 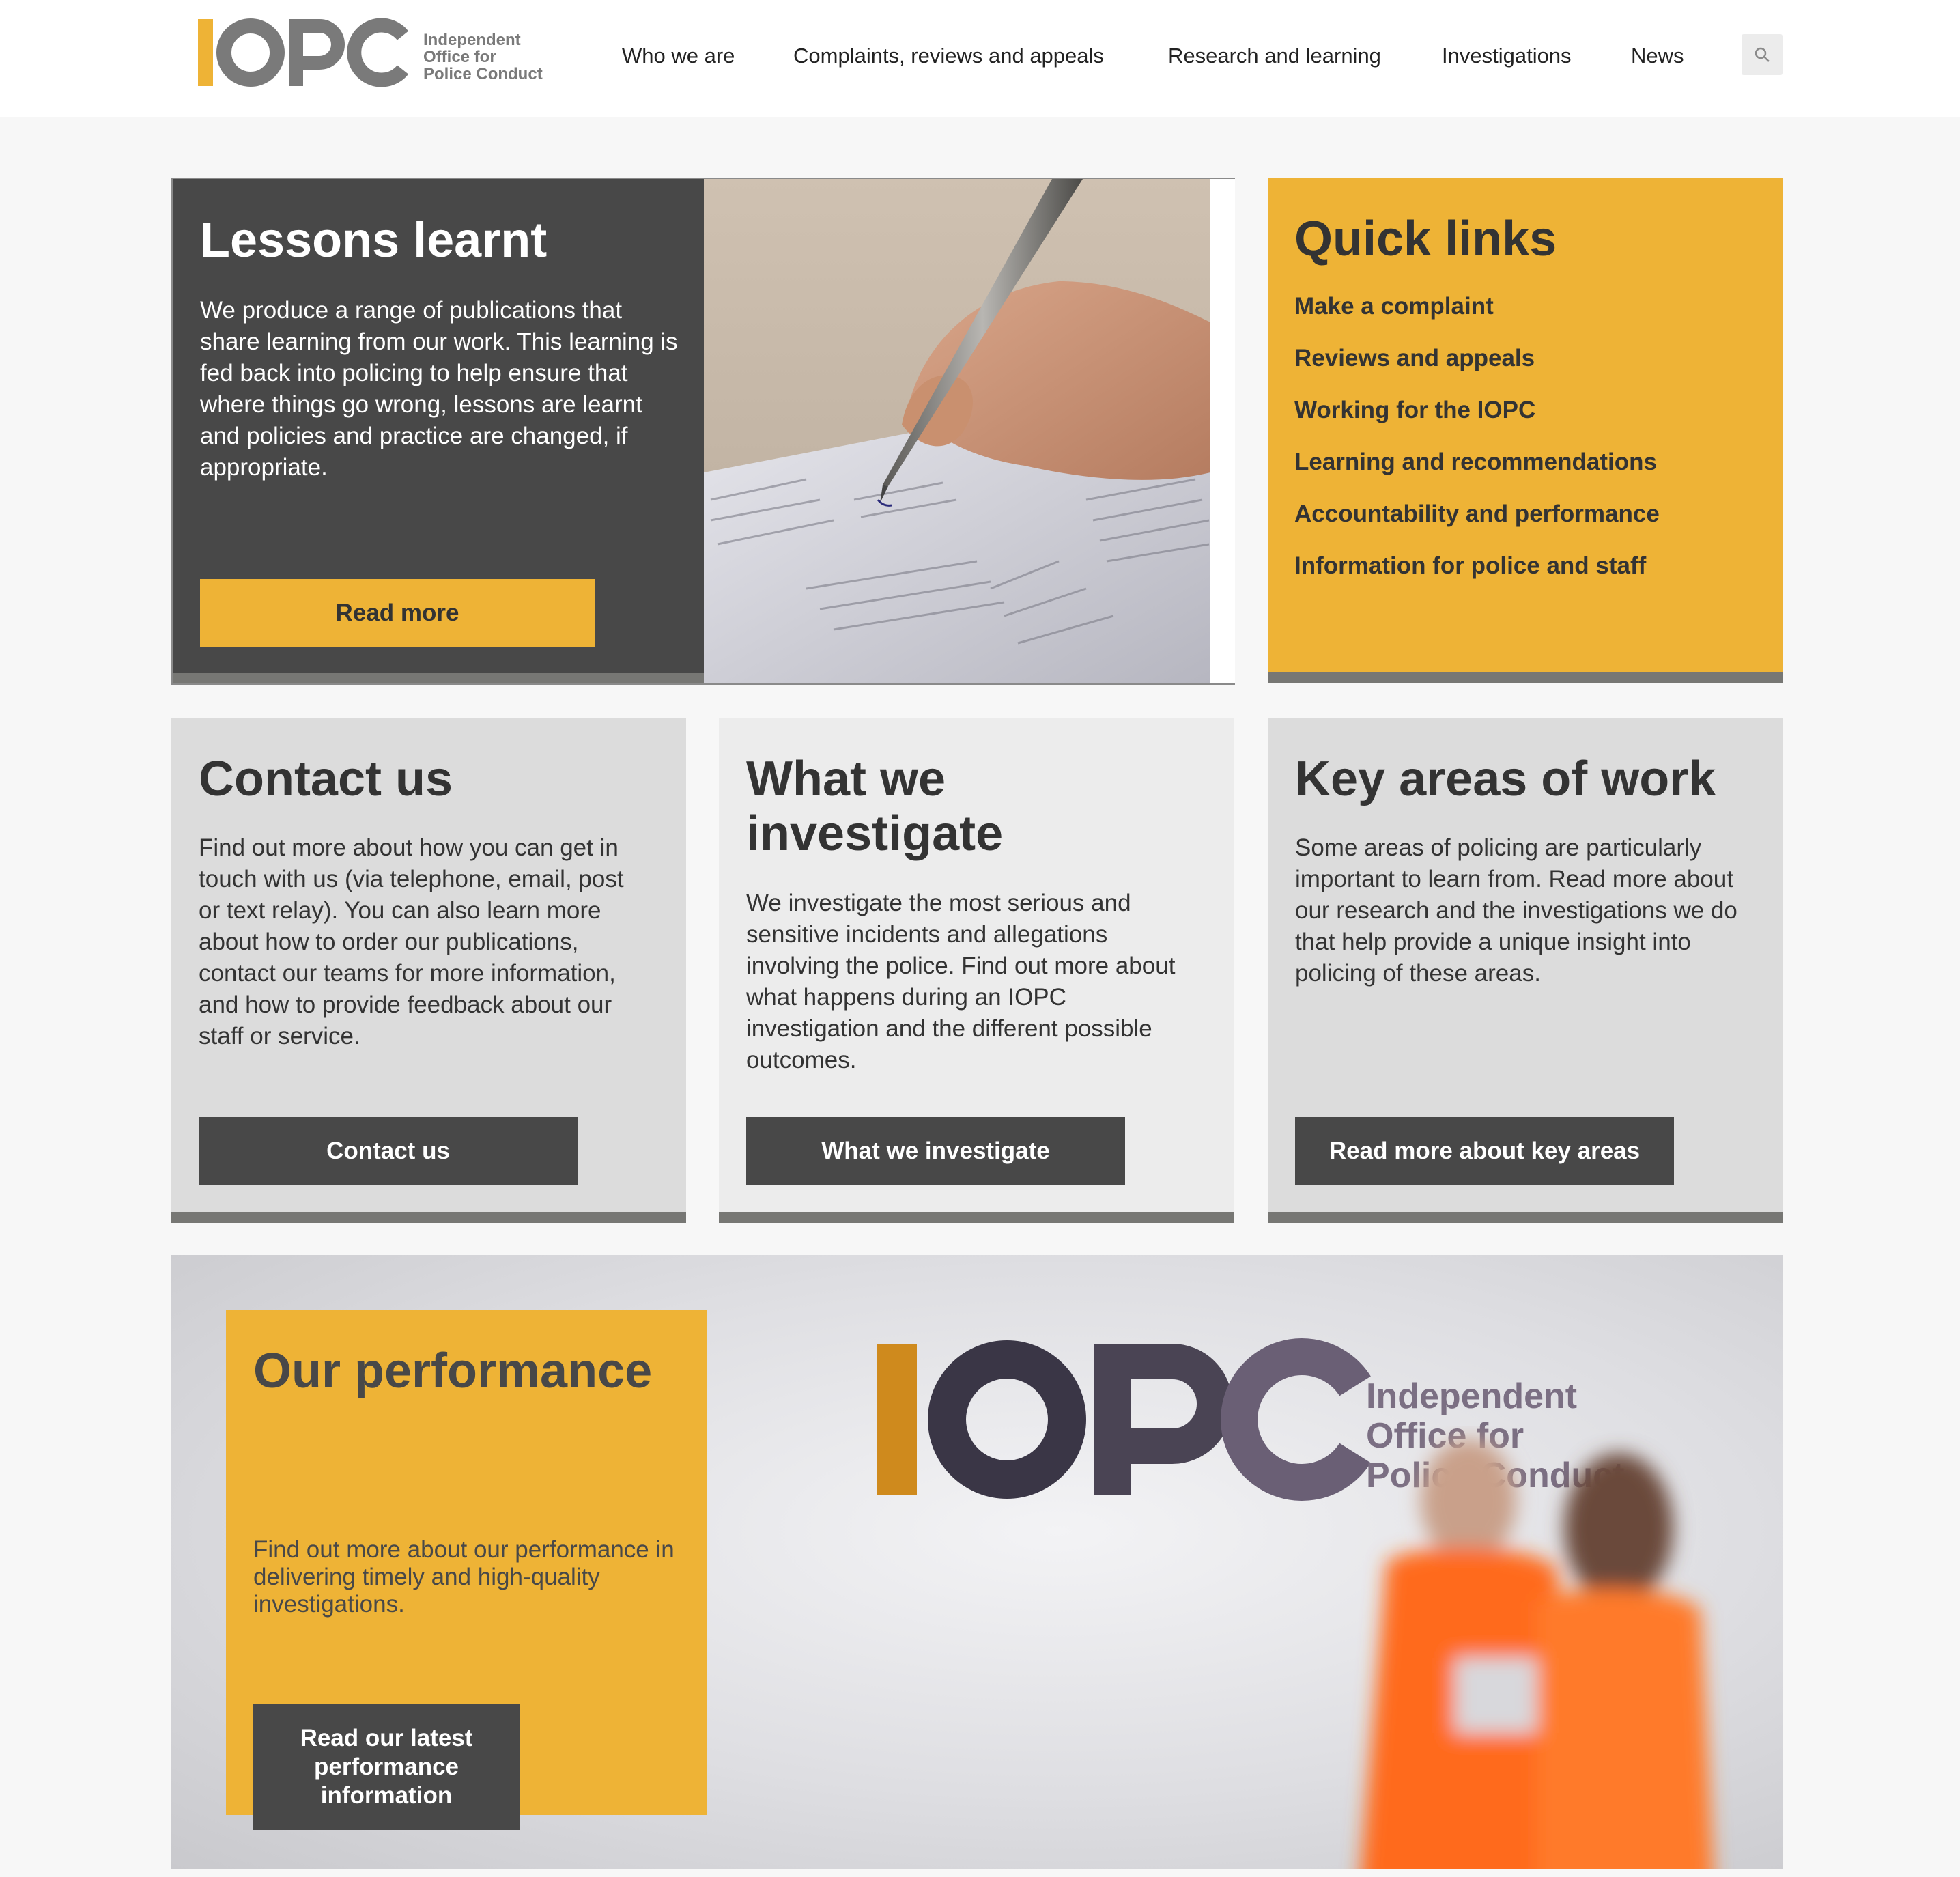 What do you see at coordinates (1657, 56) in the screenshot?
I see `nav-news: News` at bounding box center [1657, 56].